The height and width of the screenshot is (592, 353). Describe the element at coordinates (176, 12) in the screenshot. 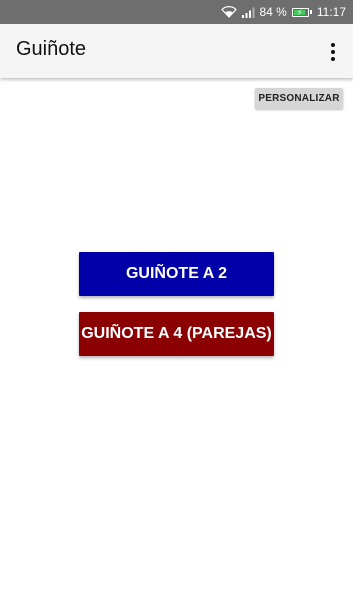

I see `status-bar: 84 % ⚡ 11:17` at that location.